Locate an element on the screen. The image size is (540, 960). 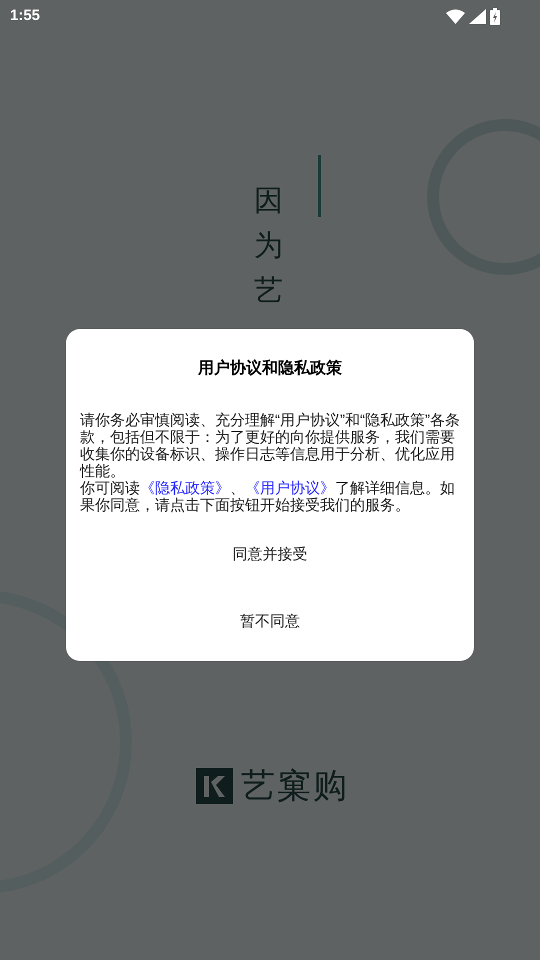
brand-name: 艺窠购 is located at coordinates (295, 786).